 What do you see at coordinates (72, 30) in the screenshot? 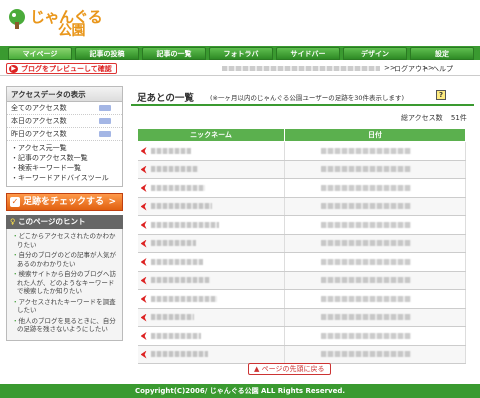
I see `logo-subtext: 公園` at bounding box center [72, 30].